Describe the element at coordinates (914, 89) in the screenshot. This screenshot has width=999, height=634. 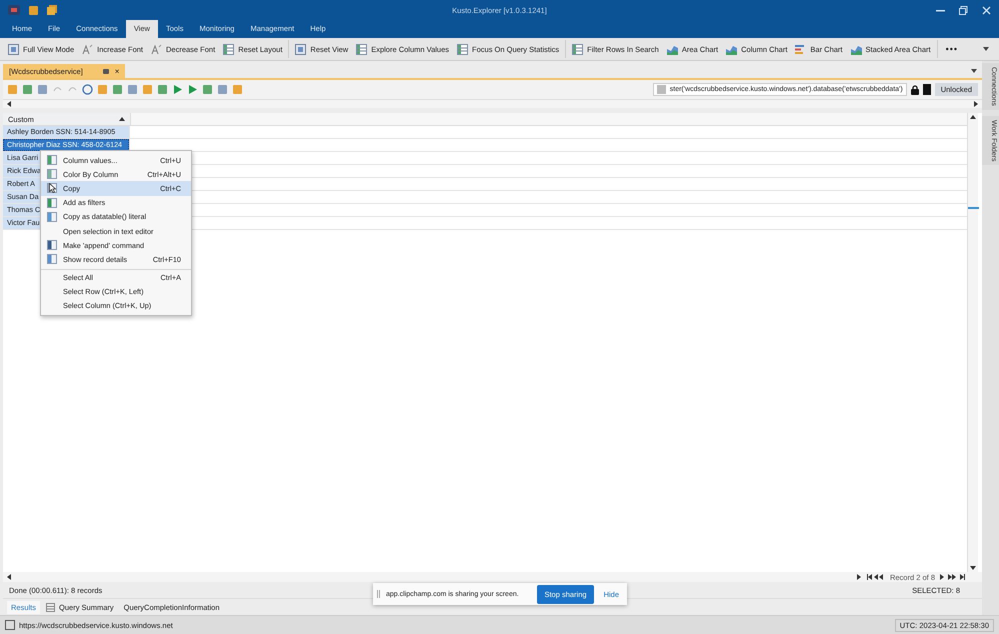
I see `lock-icon` at that location.